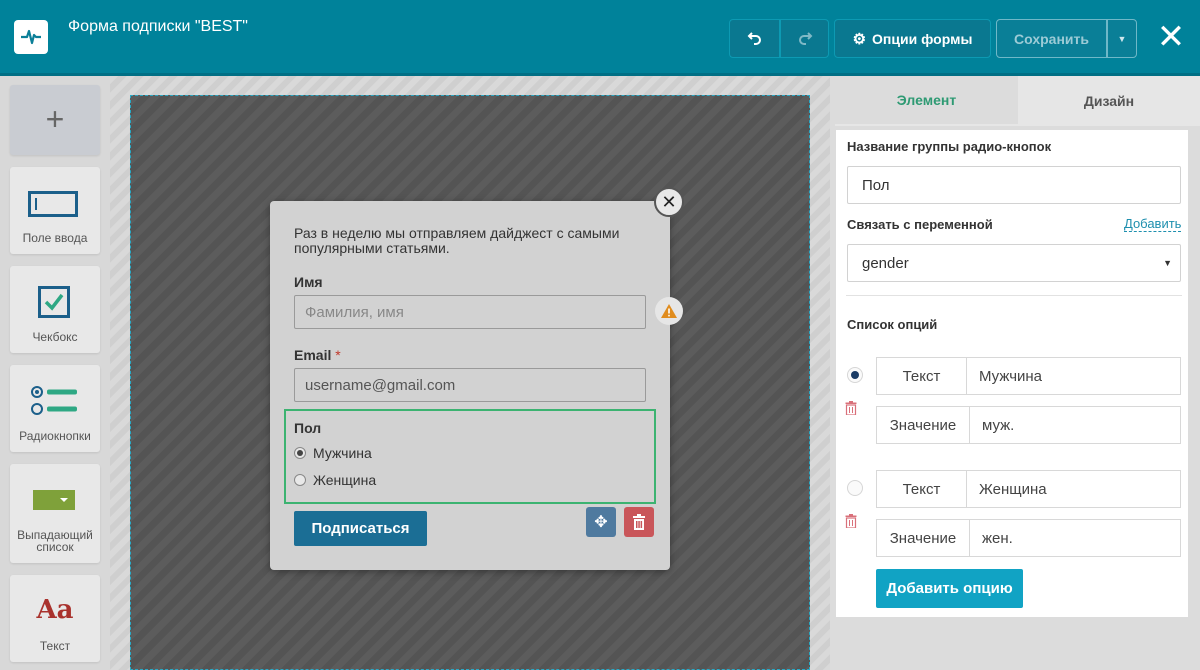  Describe the element at coordinates (1171, 37) in the screenshot. I see `close-icon: ✕` at that location.